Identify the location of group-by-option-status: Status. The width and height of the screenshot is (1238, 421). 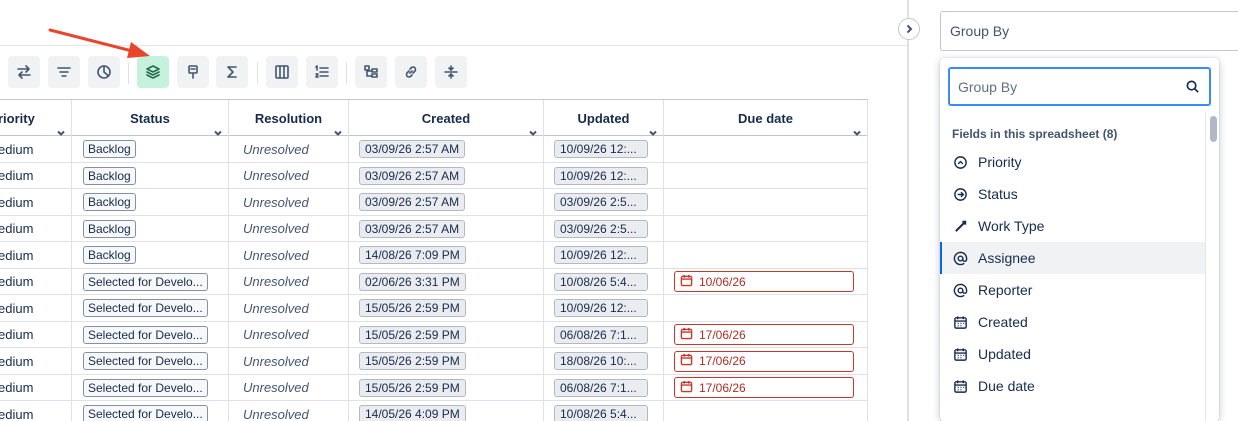
(1072, 194).